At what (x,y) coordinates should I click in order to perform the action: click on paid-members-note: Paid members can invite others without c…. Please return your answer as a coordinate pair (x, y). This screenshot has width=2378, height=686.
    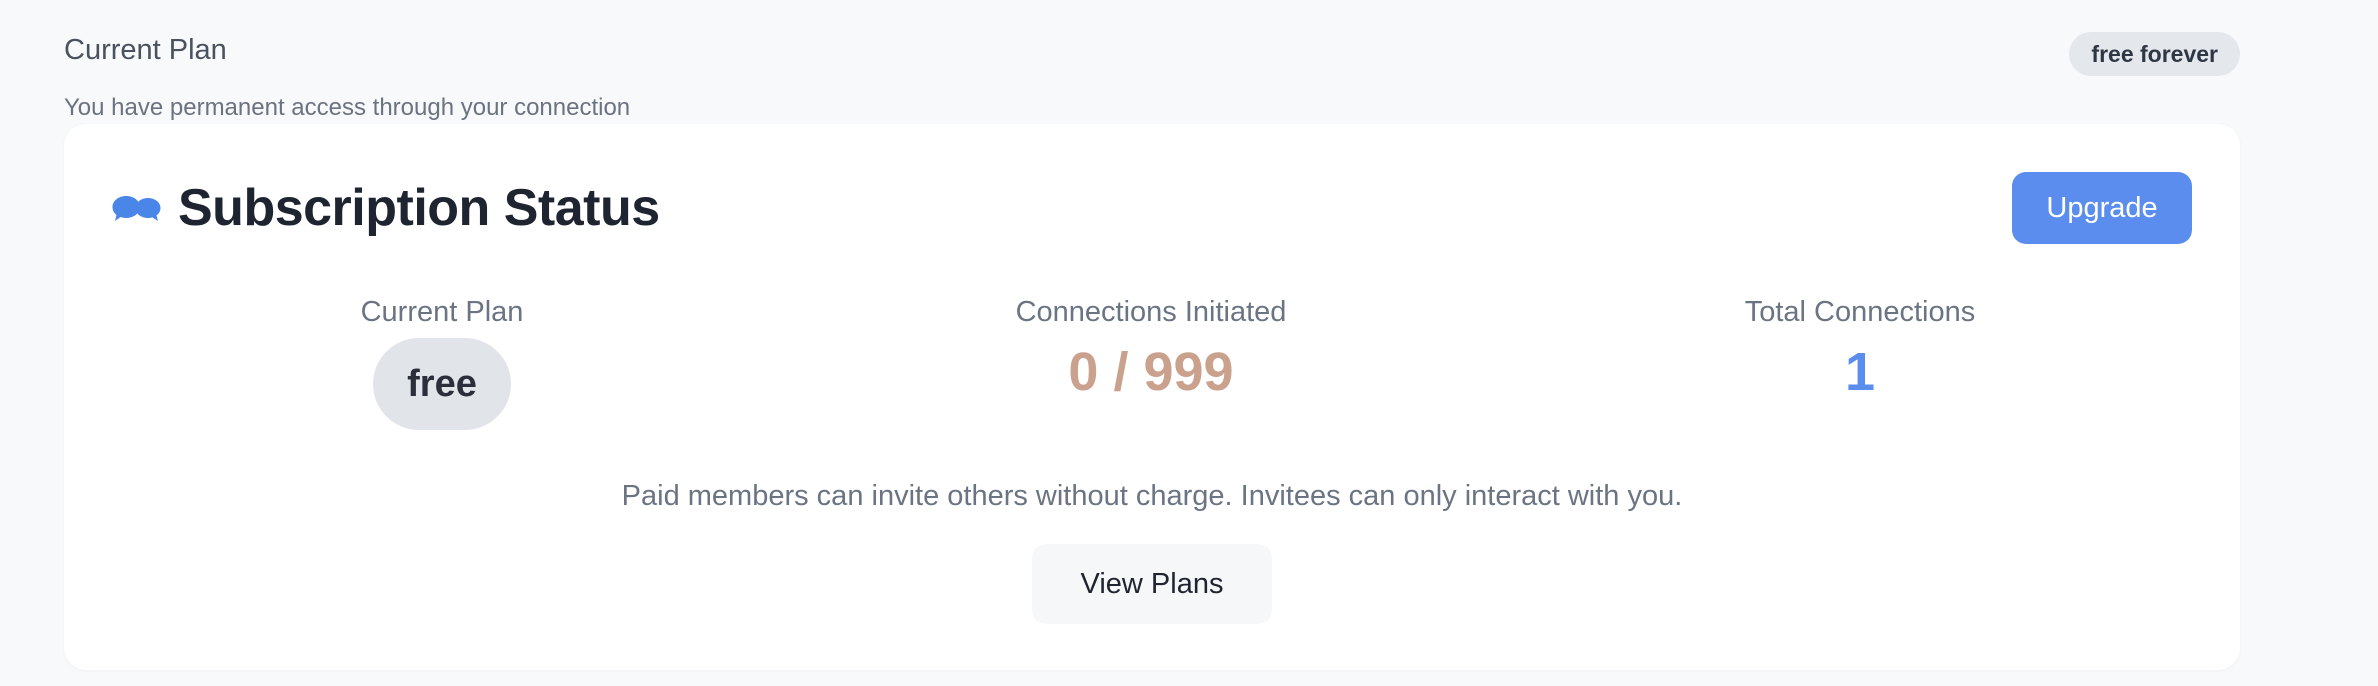
    Looking at the image, I should click on (1152, 496).